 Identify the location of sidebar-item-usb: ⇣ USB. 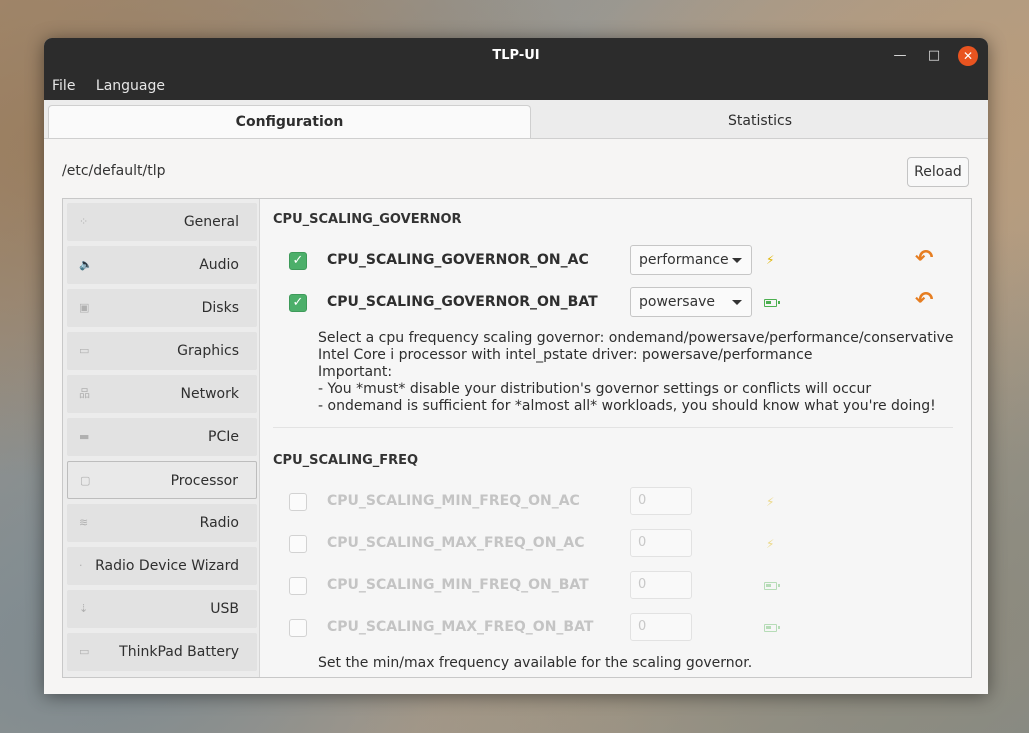
(162, 609).